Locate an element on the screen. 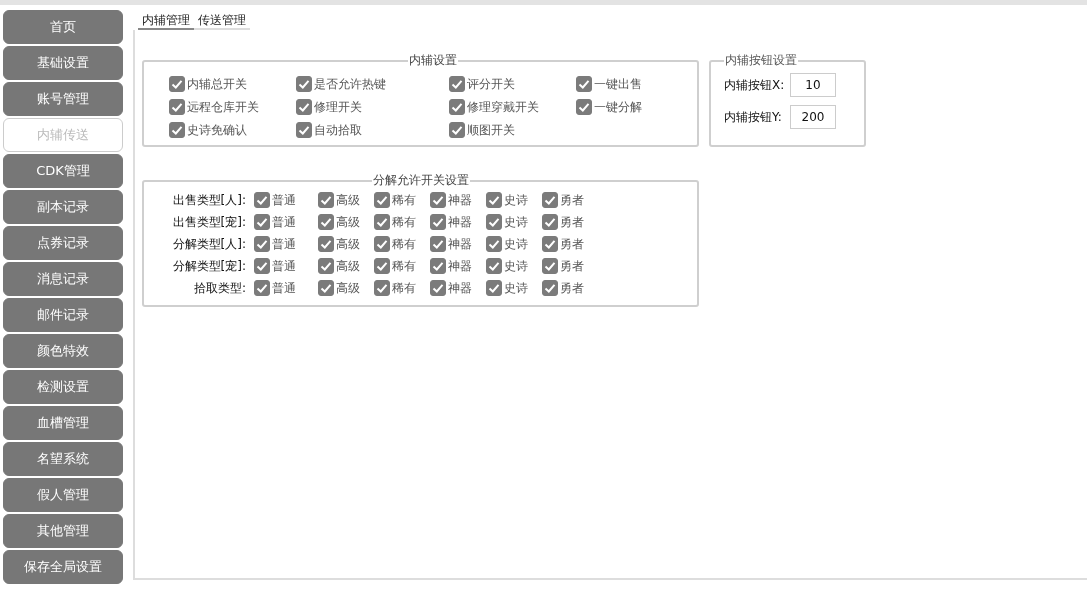 This screenshot has width=1087, height=602. checkbox-label: 是否允许热键 is located at coordinates (350, 84).